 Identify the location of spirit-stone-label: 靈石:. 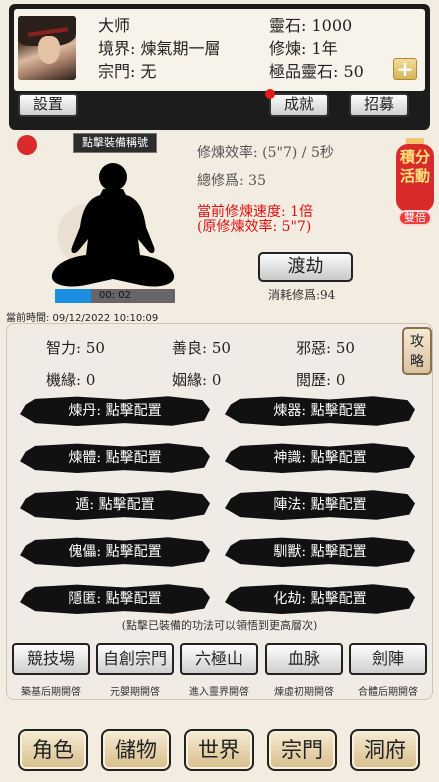
(288, 25).